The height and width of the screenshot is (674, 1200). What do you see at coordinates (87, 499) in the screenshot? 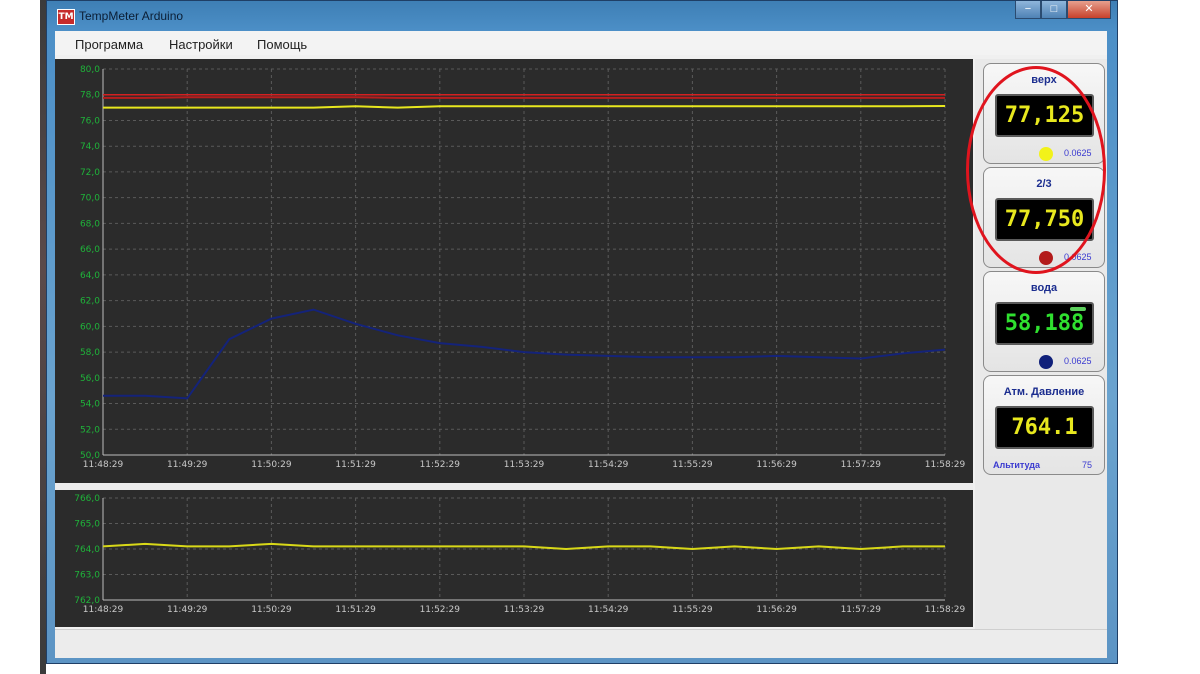
I see `y-tick-label: 766,0` at bounding box center [87, 499].